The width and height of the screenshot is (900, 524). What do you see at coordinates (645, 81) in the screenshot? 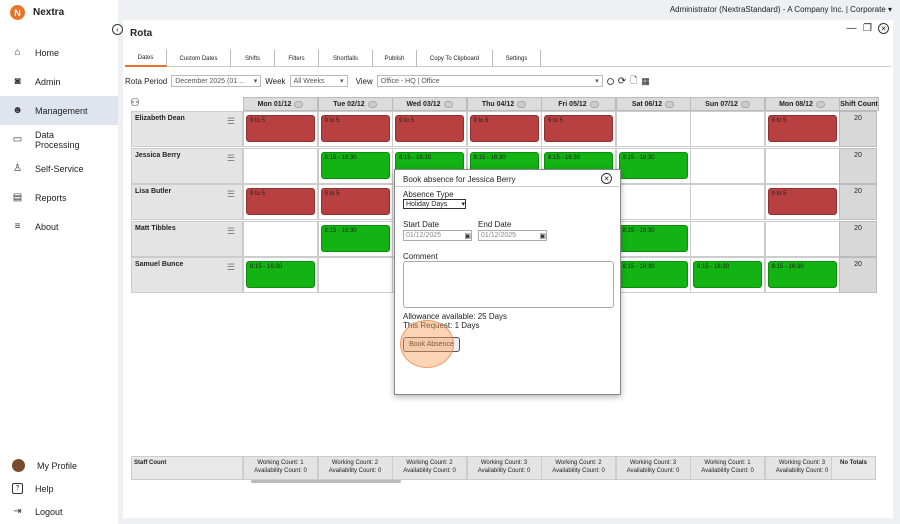
I see `export-spreadsheet-icon: ▦` at bounding box center [645, 81].